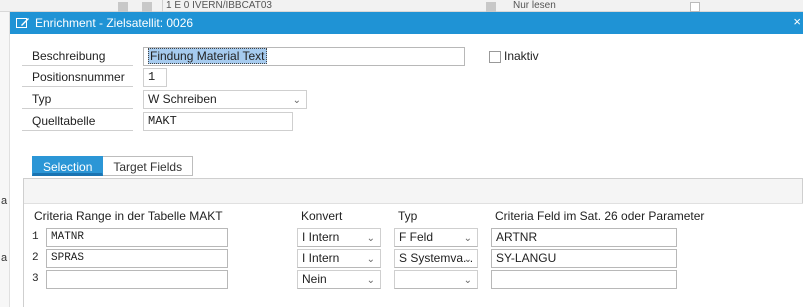 The image size is (803, 308). I want to click on header-konvert: Konvert, so click(322, 216).